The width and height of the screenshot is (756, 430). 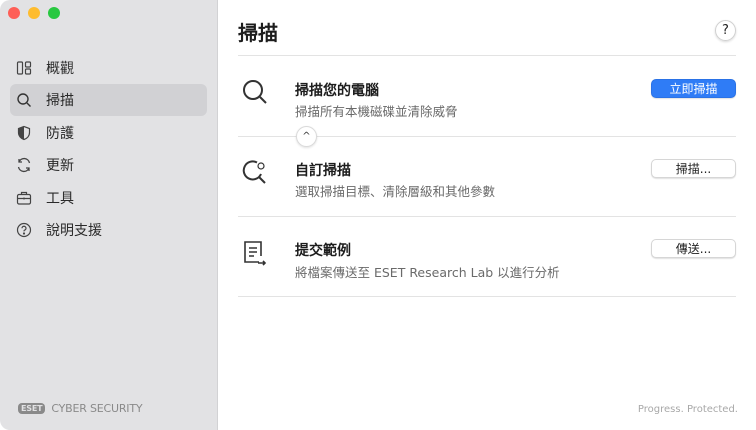 I want to click on row-title: 自訂掃描, so click(x=323, y=171).